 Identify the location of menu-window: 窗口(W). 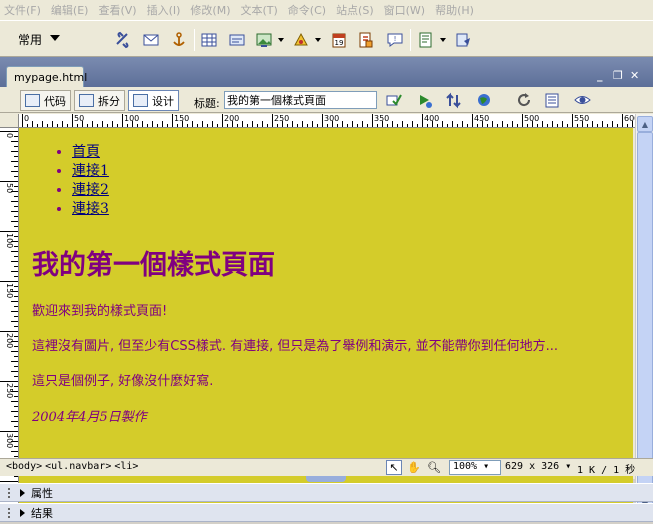
(404, 10).